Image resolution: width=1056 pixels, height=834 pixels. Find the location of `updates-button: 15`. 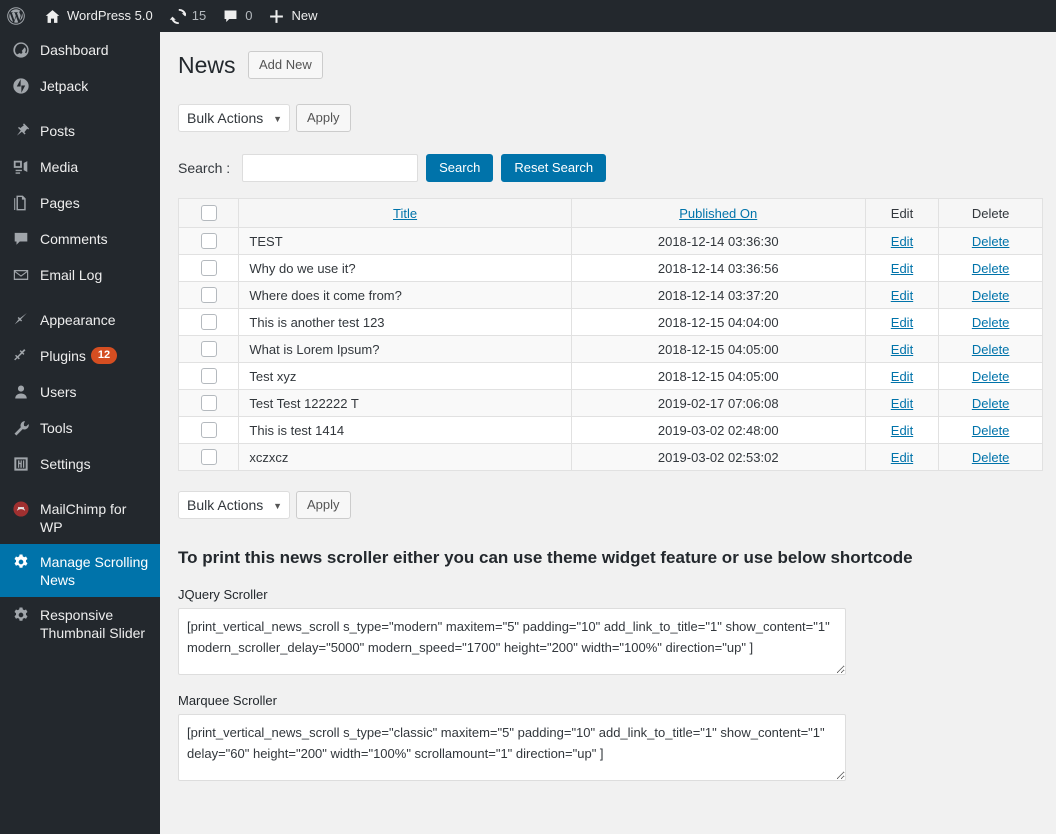

updates-button: 15 is located at coordinates (187, 16).